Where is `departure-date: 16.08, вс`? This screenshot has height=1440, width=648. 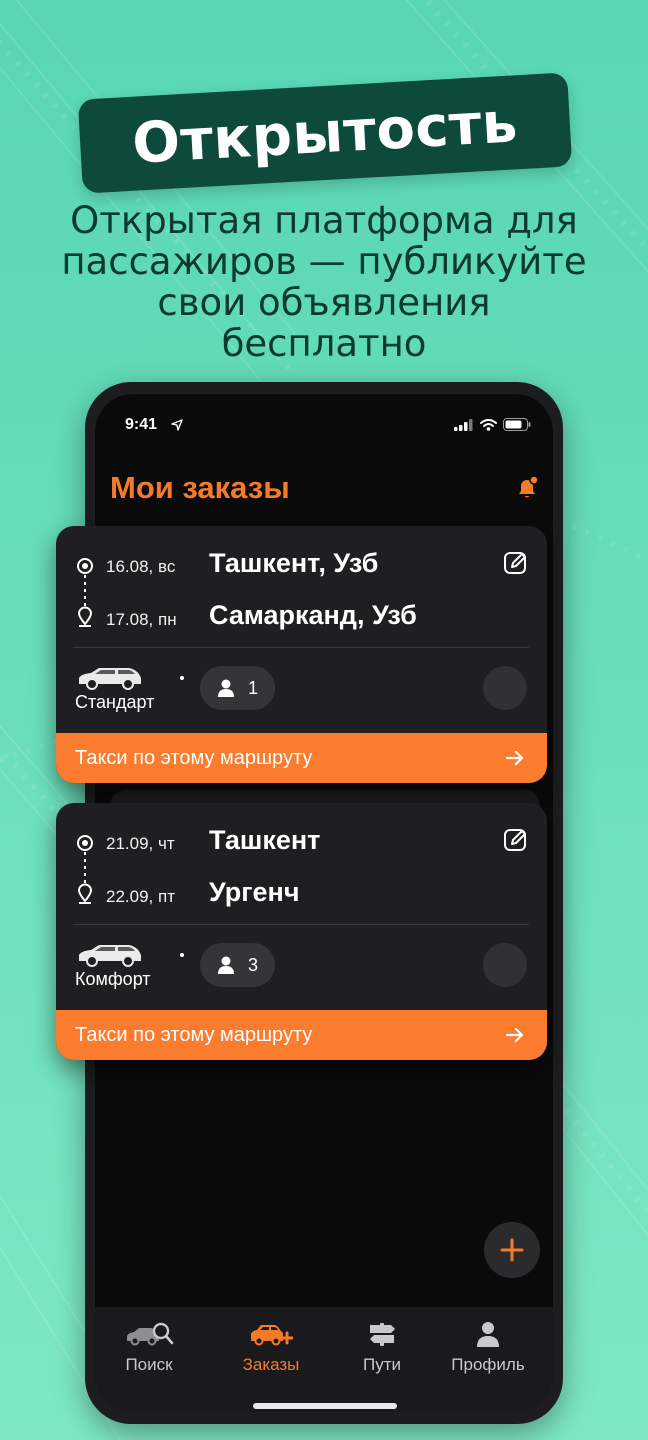 departure-date: 16.08, вс is located at coordinates (141, 566).